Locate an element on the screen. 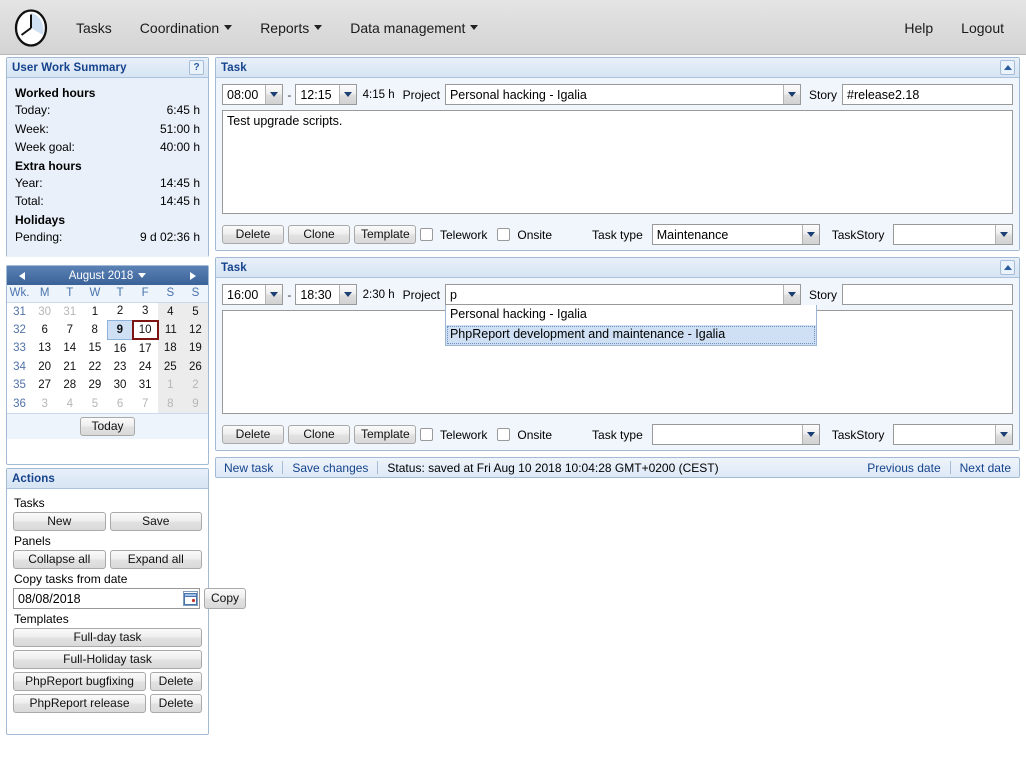  calendar-day: 22 is located at coordinates (94, 367).